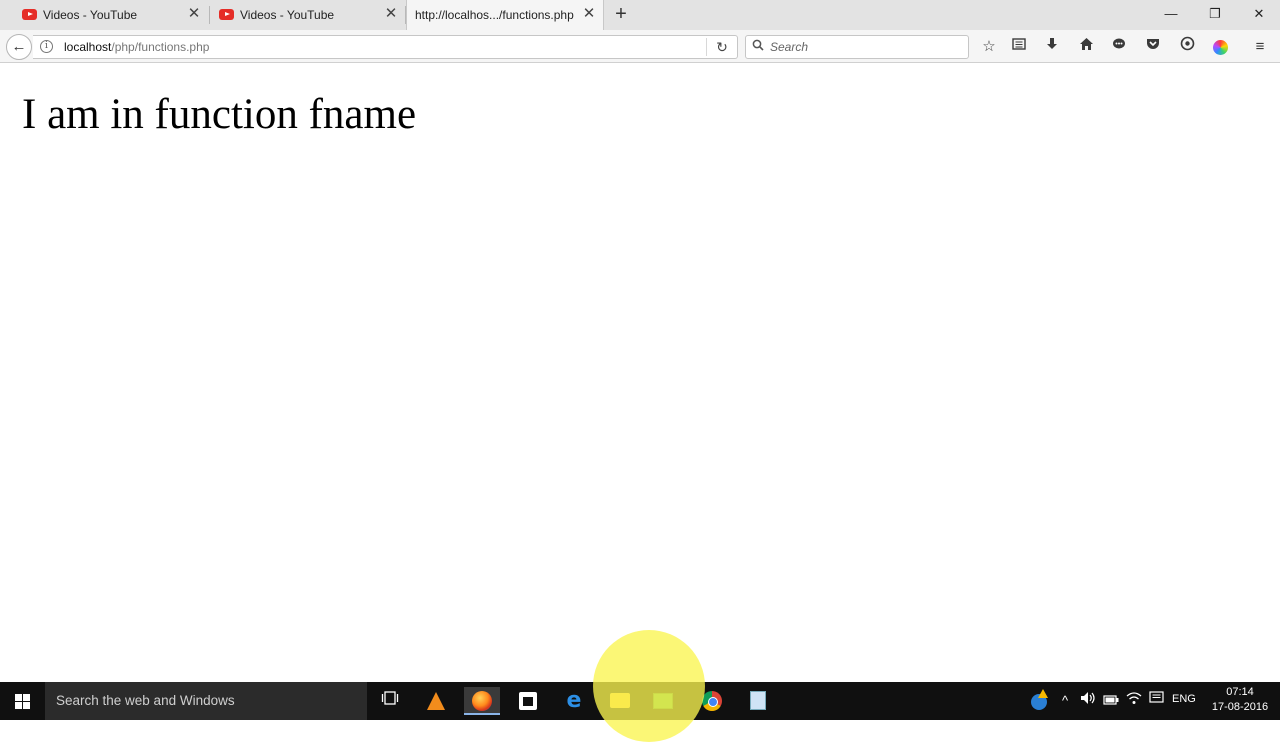 The image size is (1280, 742). Describe the element at coordinates (385, 47) in the screenshot. I see `address-bar: i localhost/php/functions.php ↻` at that location.